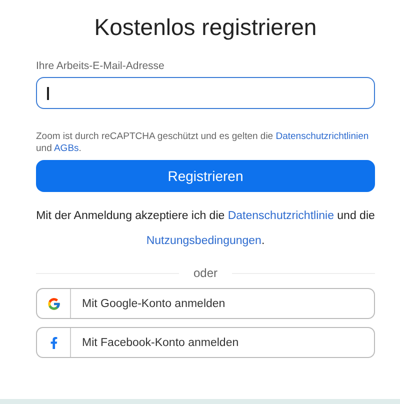 This screenshot has width=400, height=404. Describe the element at coordinates (322, 136) in the screenshot. I see `text-link: Datenschutzrichtlinien` at that location.